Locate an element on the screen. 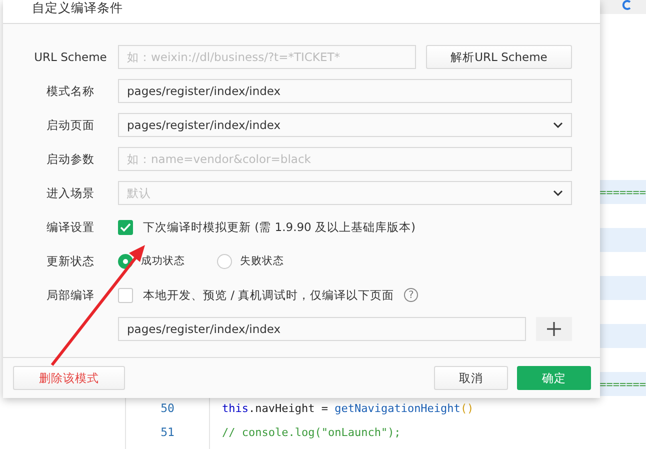 The width and height of the screenshot is (646, 449). plus-icon is located at coordinates (554, 329).